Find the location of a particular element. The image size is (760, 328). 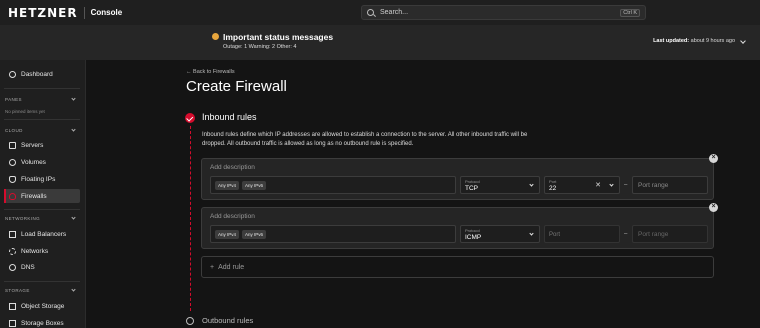

firewall-icon is located at coordinates (12, 196).